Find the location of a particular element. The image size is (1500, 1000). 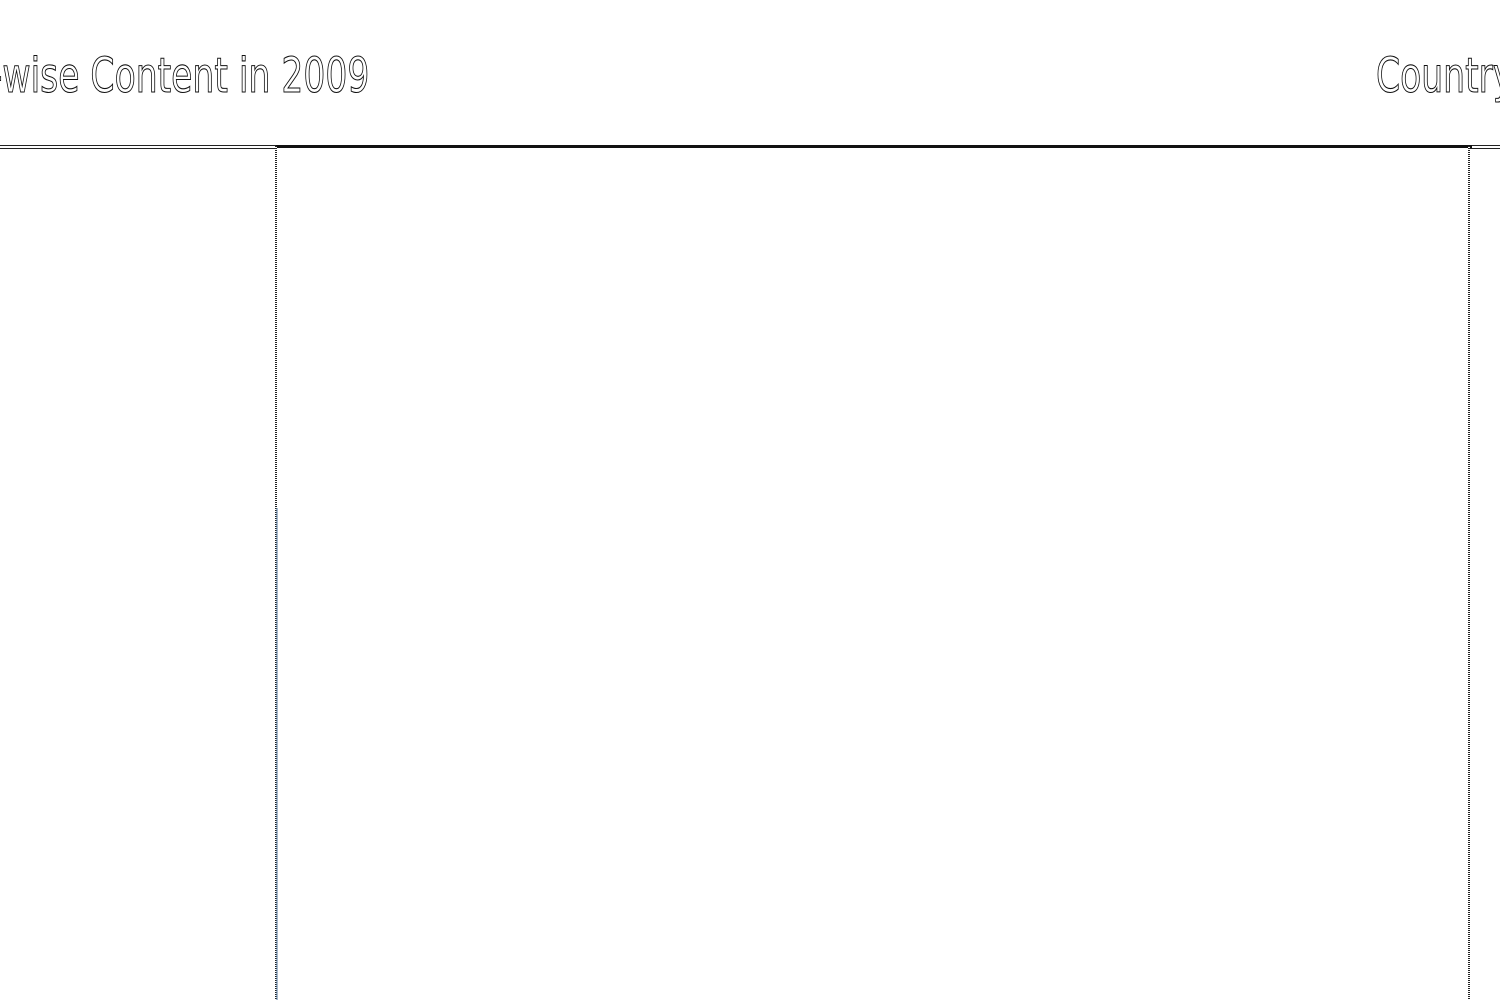

chart-title-right: Country is located at coordinates (1438, 76).